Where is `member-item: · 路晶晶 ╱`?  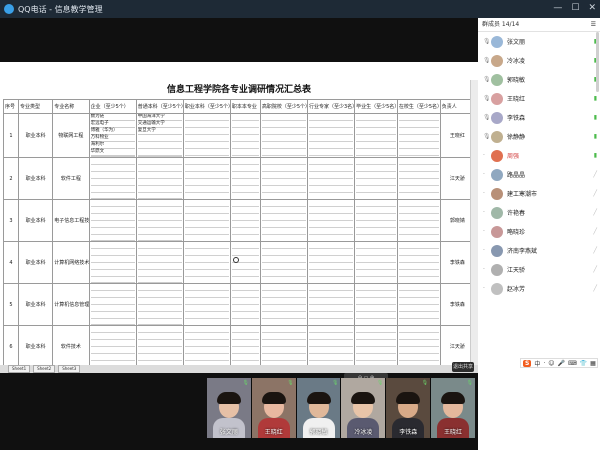 member-item: · 路晶晶 ╱ is located at coordinates (539, 174).